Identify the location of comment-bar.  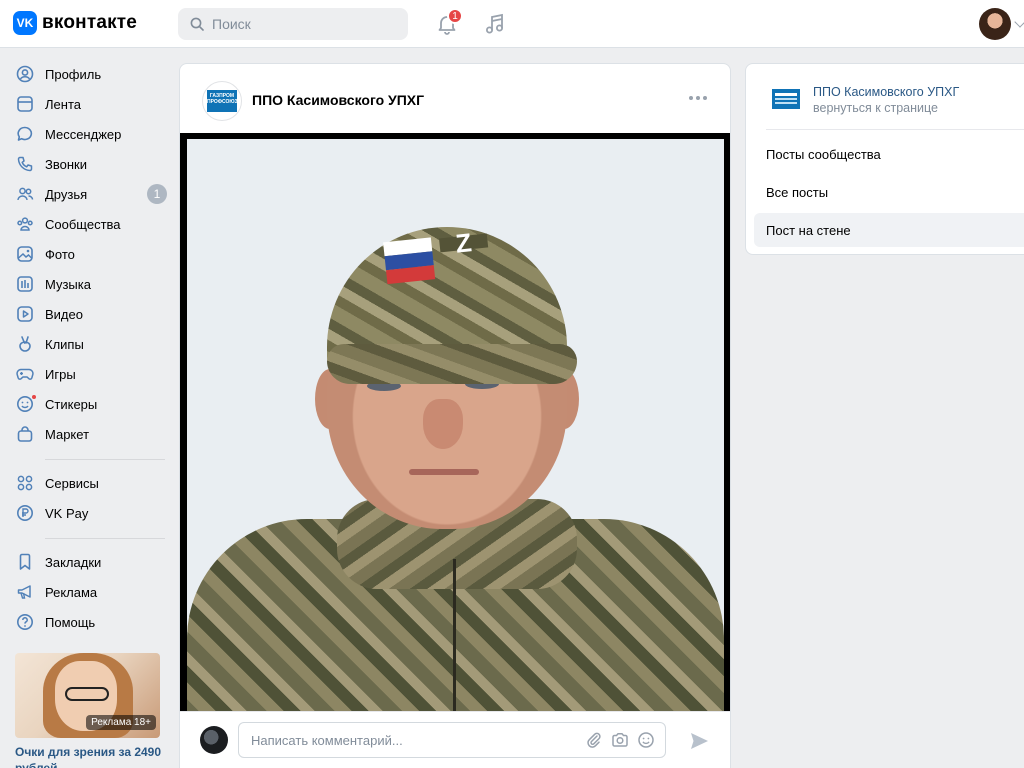
(455, 739).